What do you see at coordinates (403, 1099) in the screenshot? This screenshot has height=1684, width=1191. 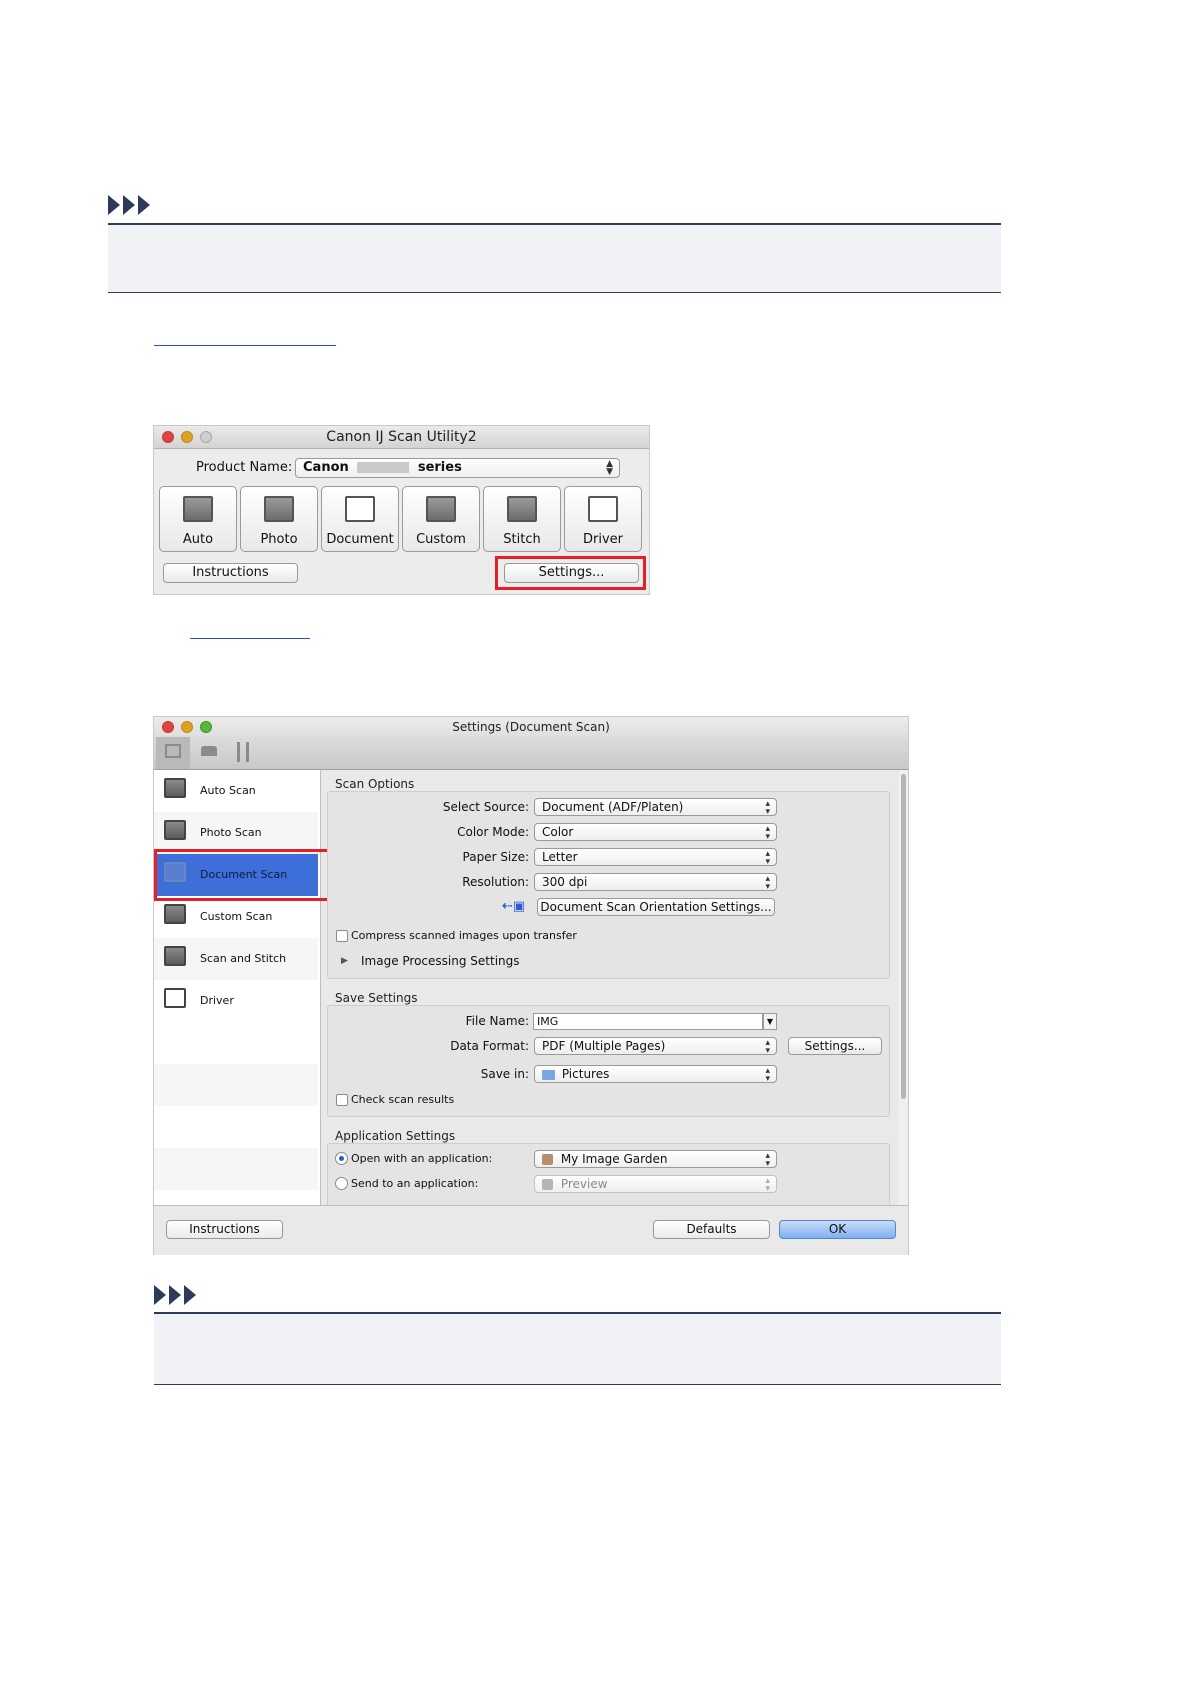 I see `check-scan-results-label: Check scan results` at bounding box center [403, 1099].